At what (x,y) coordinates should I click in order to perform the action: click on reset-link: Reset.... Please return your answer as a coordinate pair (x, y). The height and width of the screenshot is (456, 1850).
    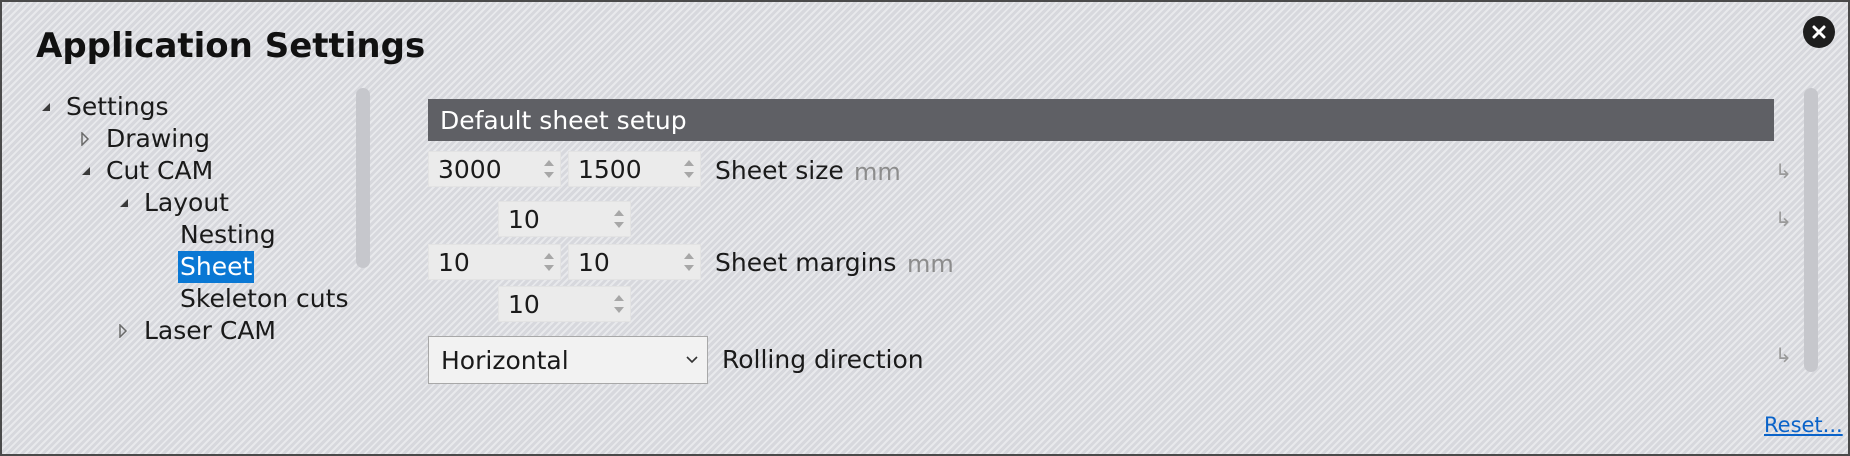
    Looking at the image, I should click on (1803, 425).